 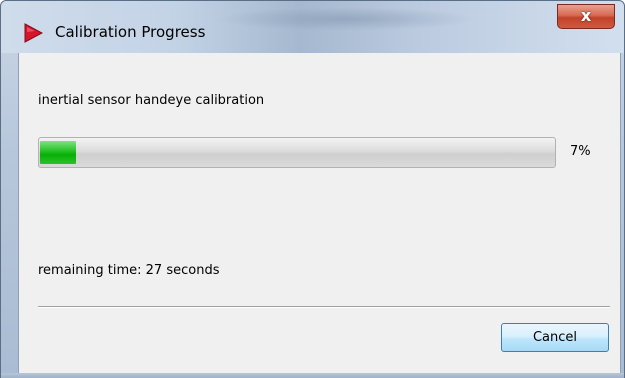 What do you see at coordinates (312, 27) in the screenshot?
I see `title-bar: Calibration Progress x` at bounding box center [312, 27].